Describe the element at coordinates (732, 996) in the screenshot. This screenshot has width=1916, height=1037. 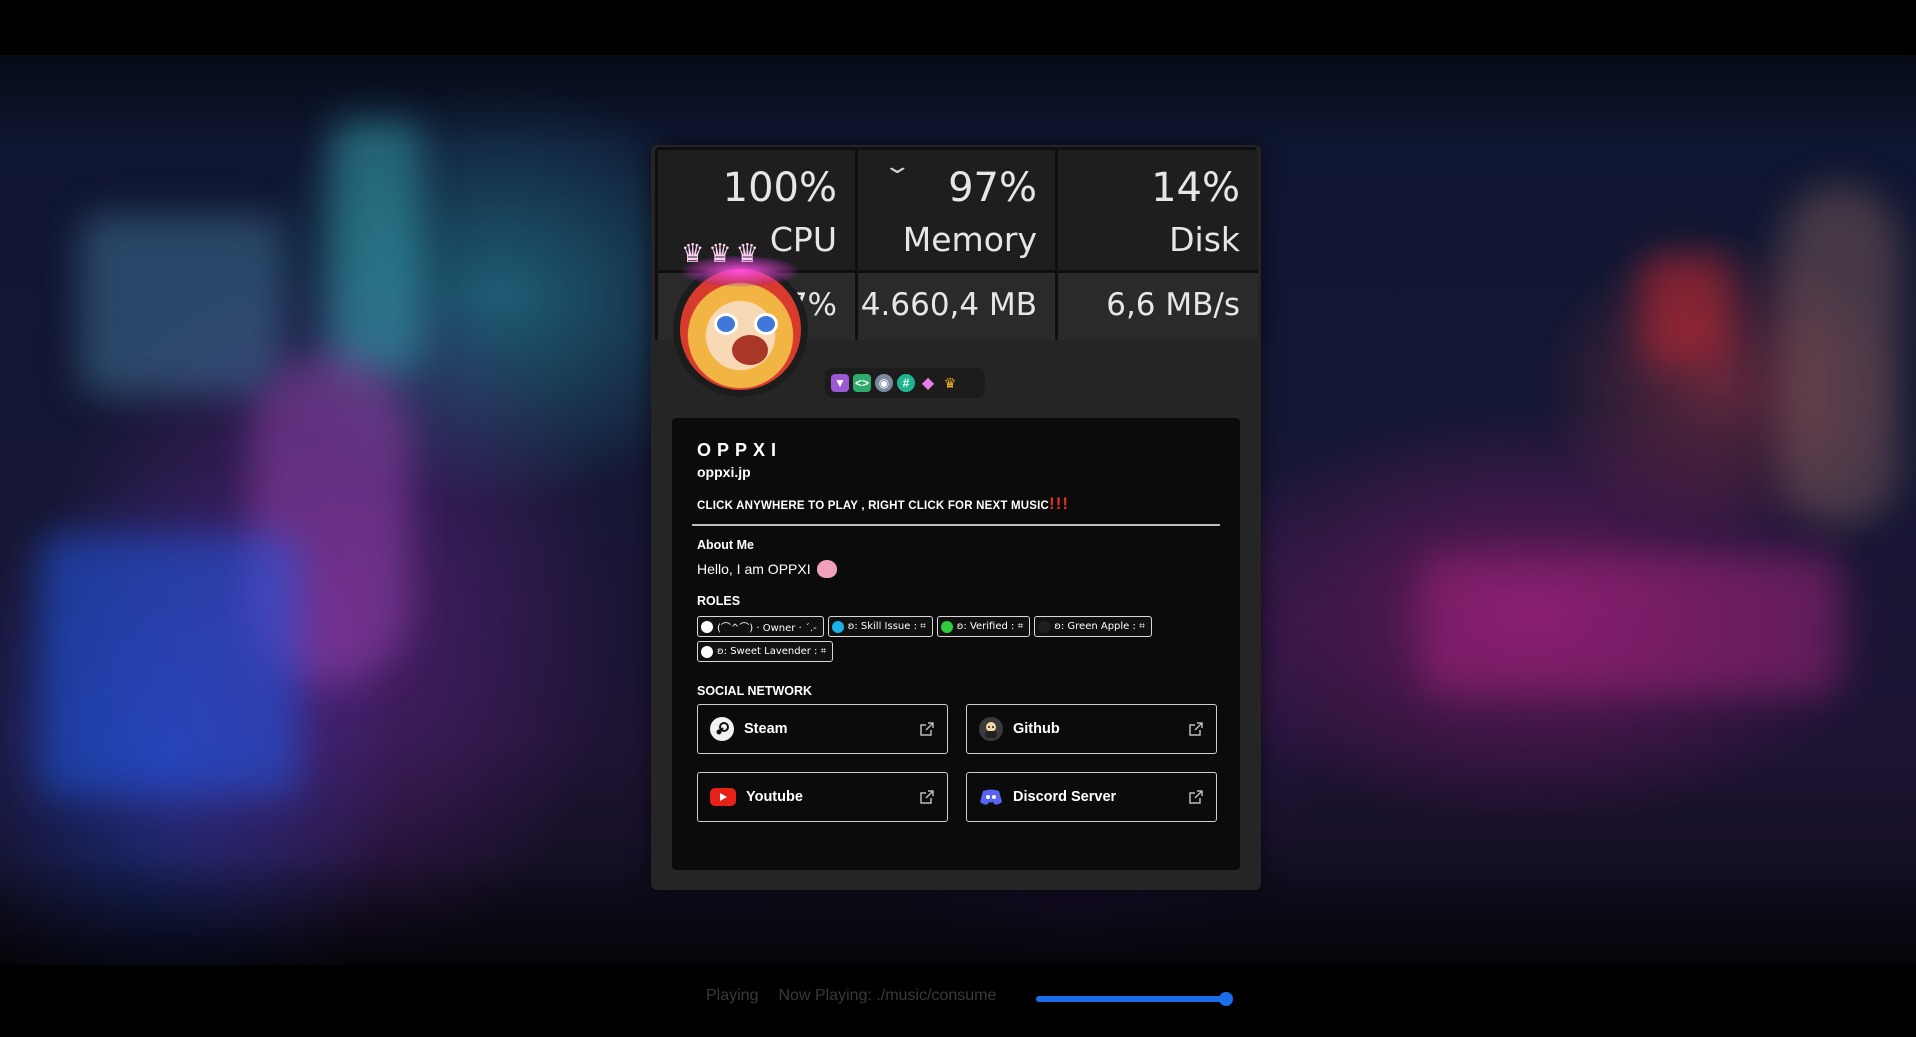
I see `player-status: Playing` at that location.